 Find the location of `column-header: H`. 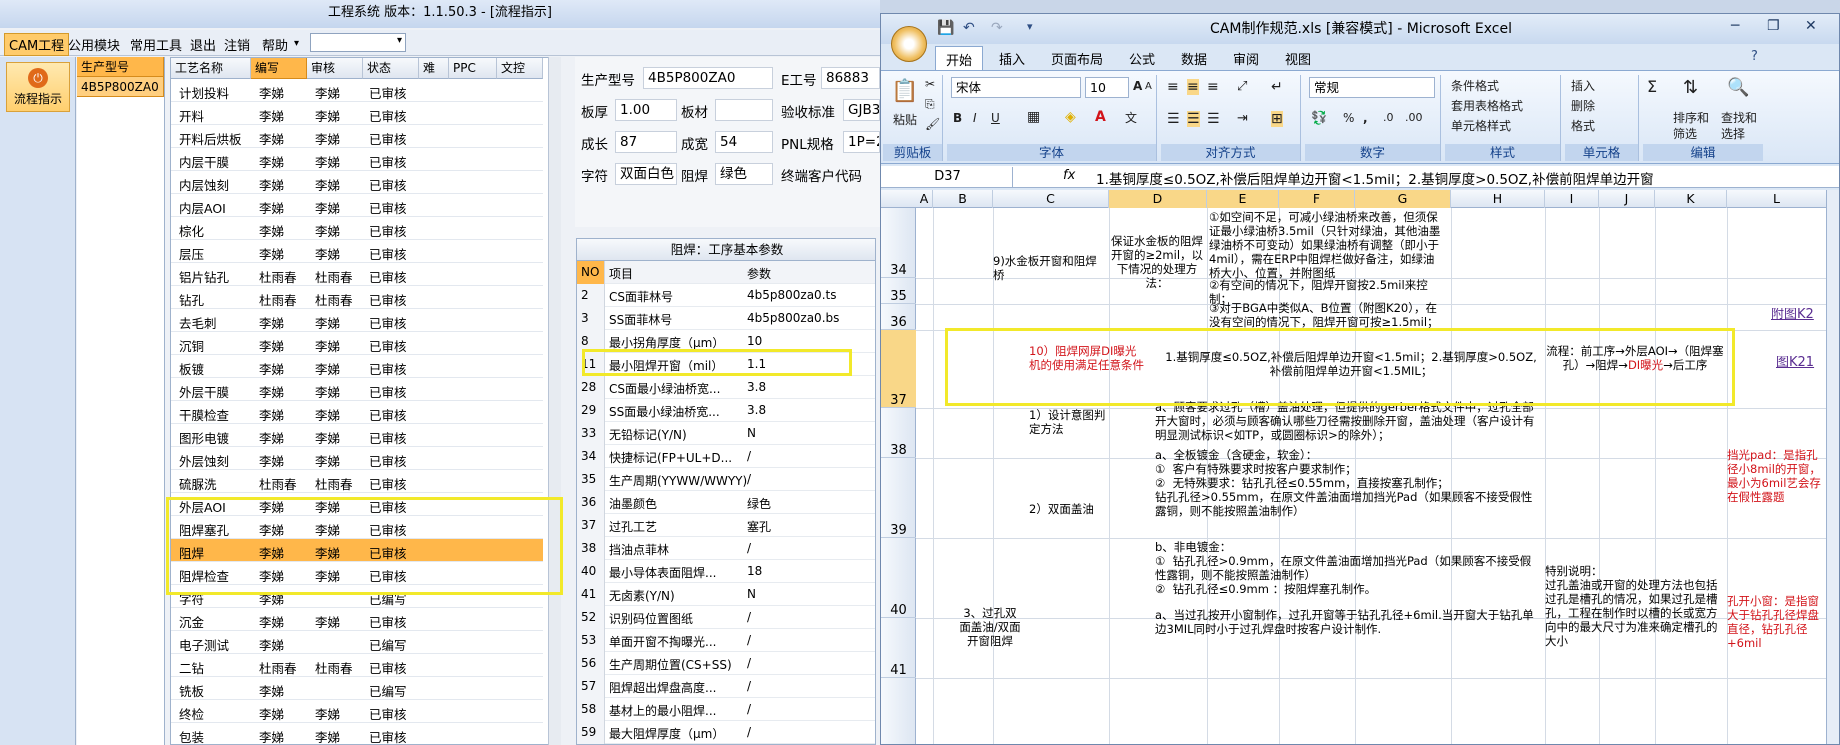

column-header: H is located at coordinates (1498, 199).